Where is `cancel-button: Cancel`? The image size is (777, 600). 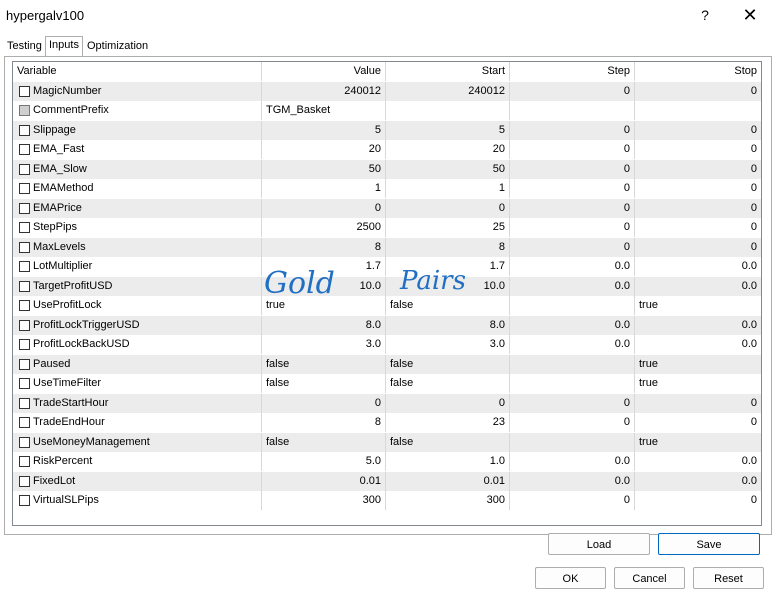 cancel-button: Cancel is located at coordinates (649, 578).